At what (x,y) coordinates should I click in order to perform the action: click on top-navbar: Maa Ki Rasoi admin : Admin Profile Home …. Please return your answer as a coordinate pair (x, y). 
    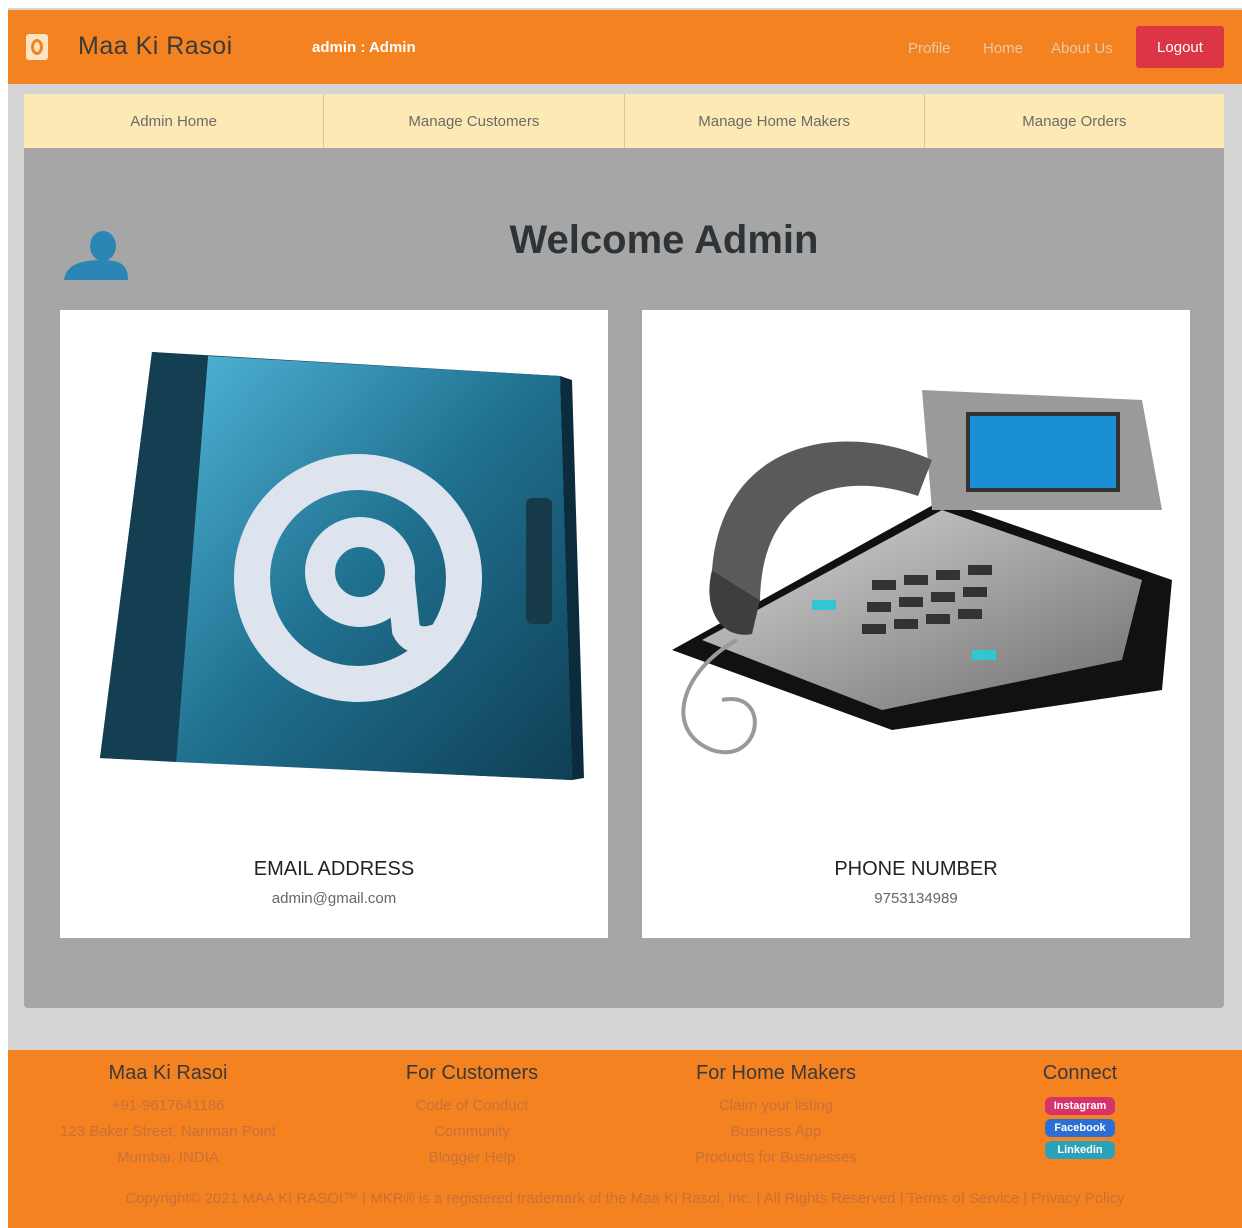
    Looking at the image, I should click on (625, 47).